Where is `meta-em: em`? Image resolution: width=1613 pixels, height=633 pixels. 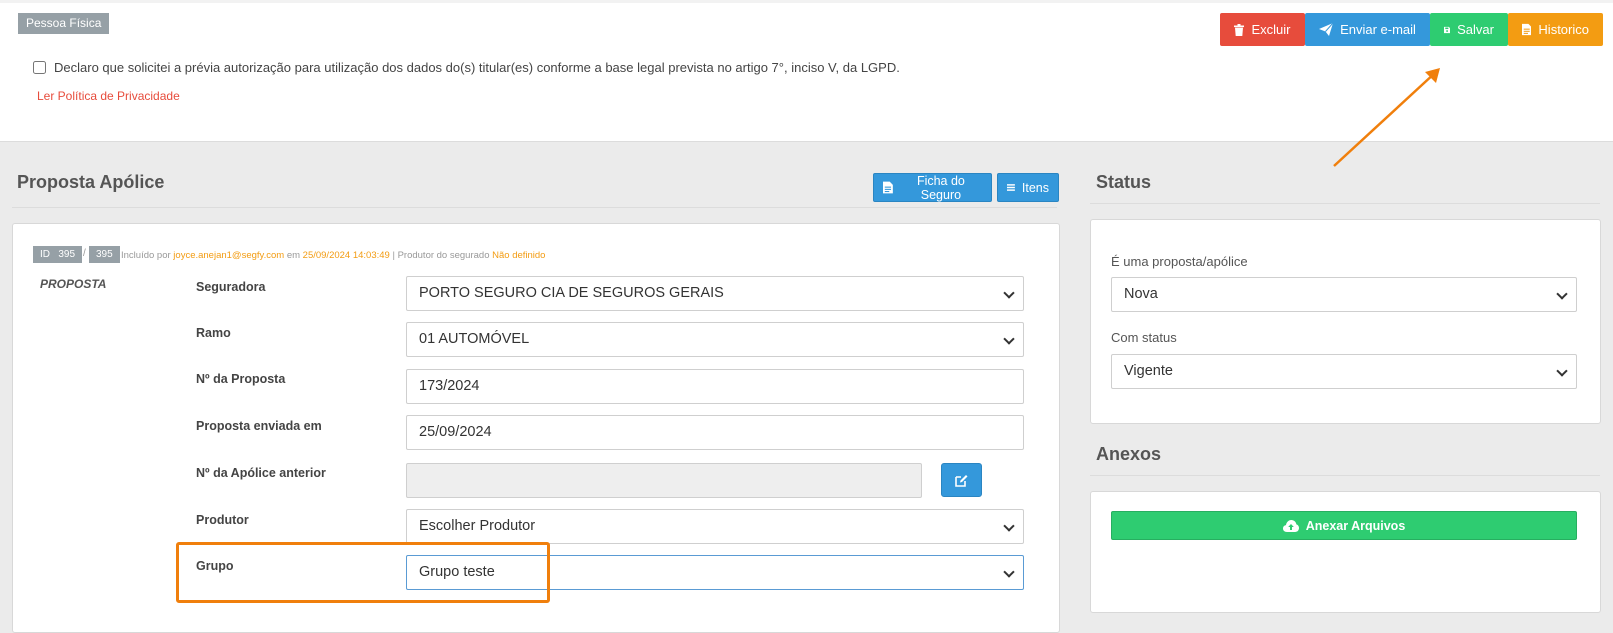
meta-em: em is located at coordinates (293, 255).